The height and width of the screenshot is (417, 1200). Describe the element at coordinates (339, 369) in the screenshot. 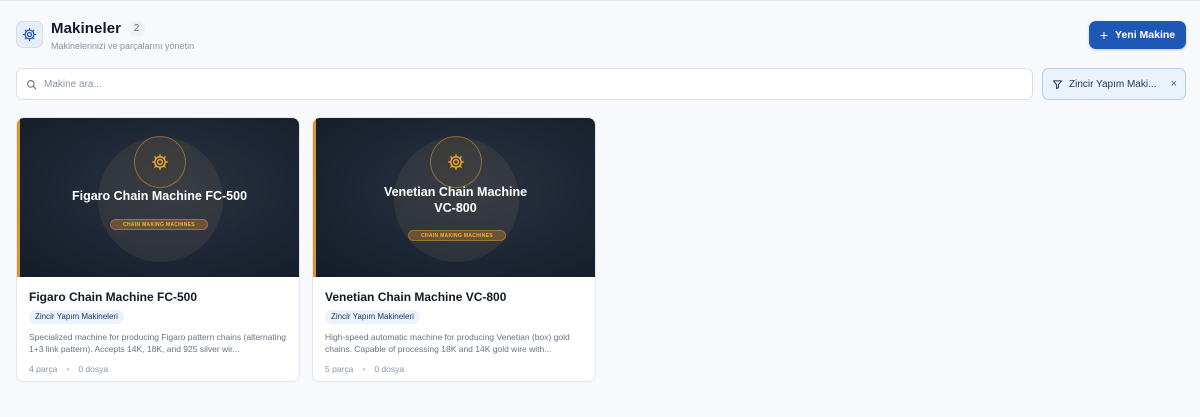

I see `parts-count: 5 parça` at that location.